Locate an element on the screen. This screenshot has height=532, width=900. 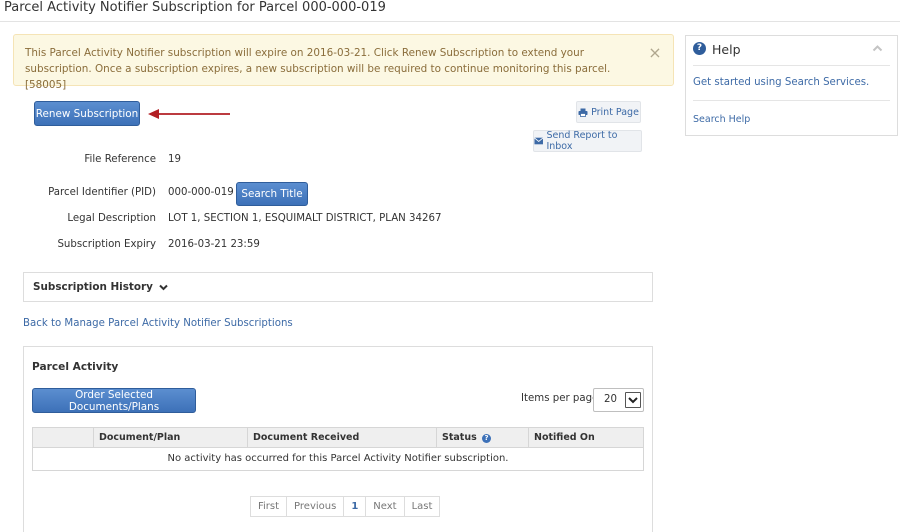
print-page-button: Print Page is located at coordinates (608, 112).